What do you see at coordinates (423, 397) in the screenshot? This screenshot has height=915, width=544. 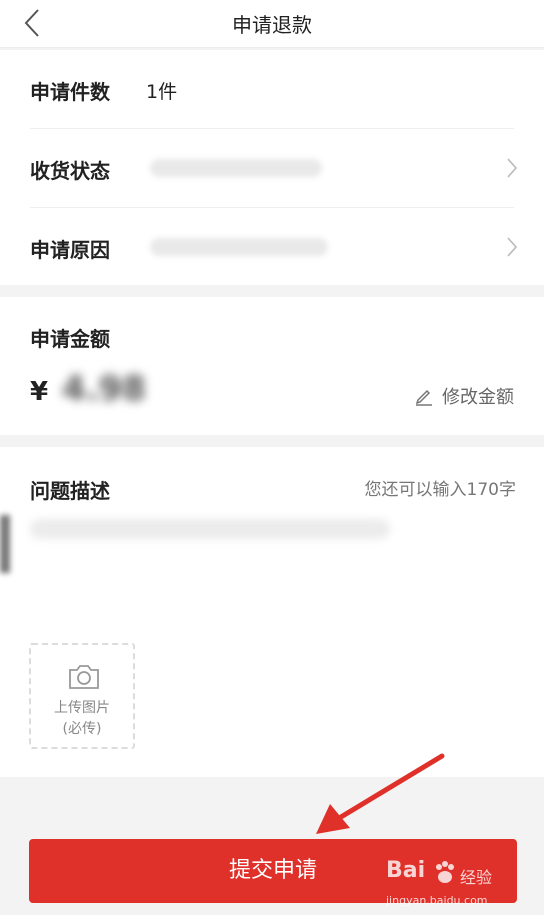 I see `pencil-icon` at bounding box center [423, 397].